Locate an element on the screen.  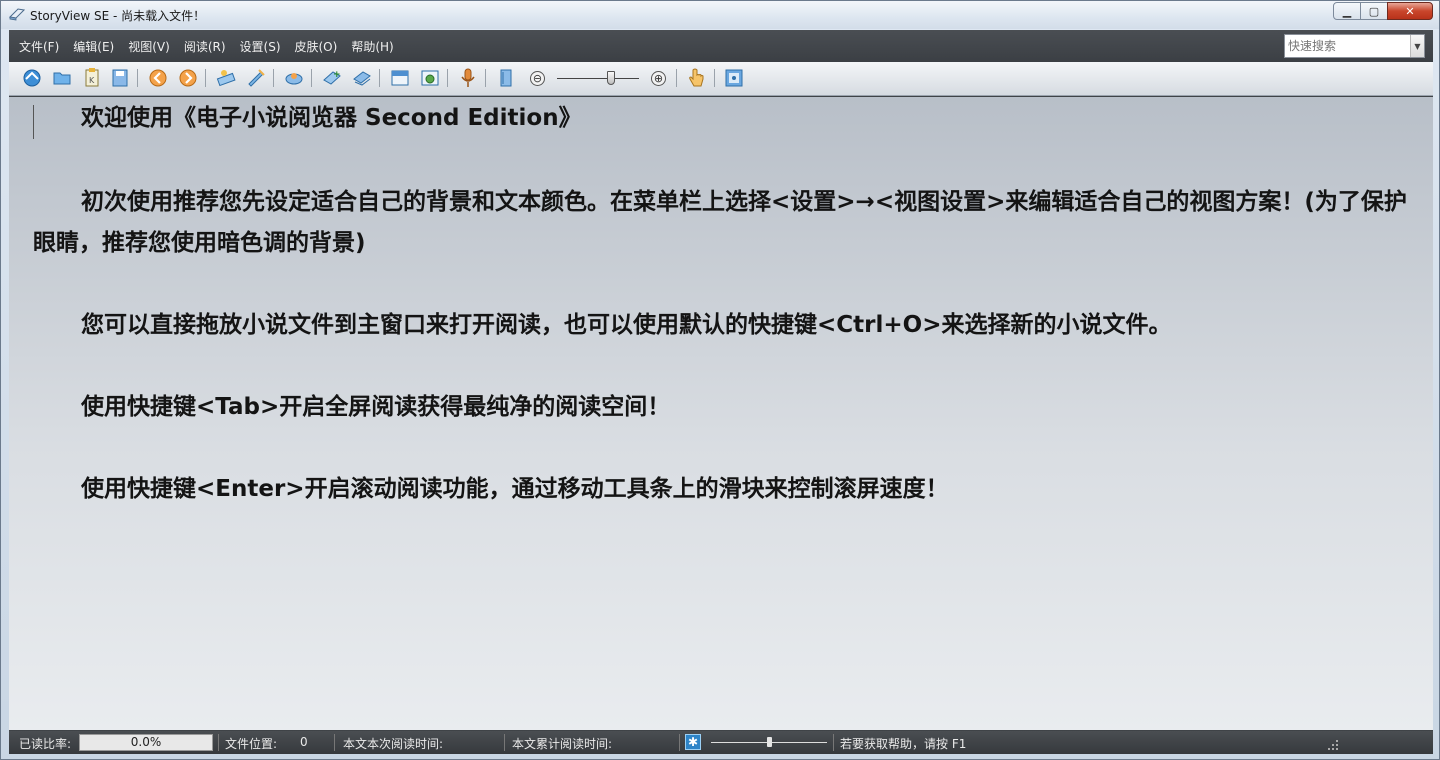
back-arrow-icon is located at coordinates (158, 78).